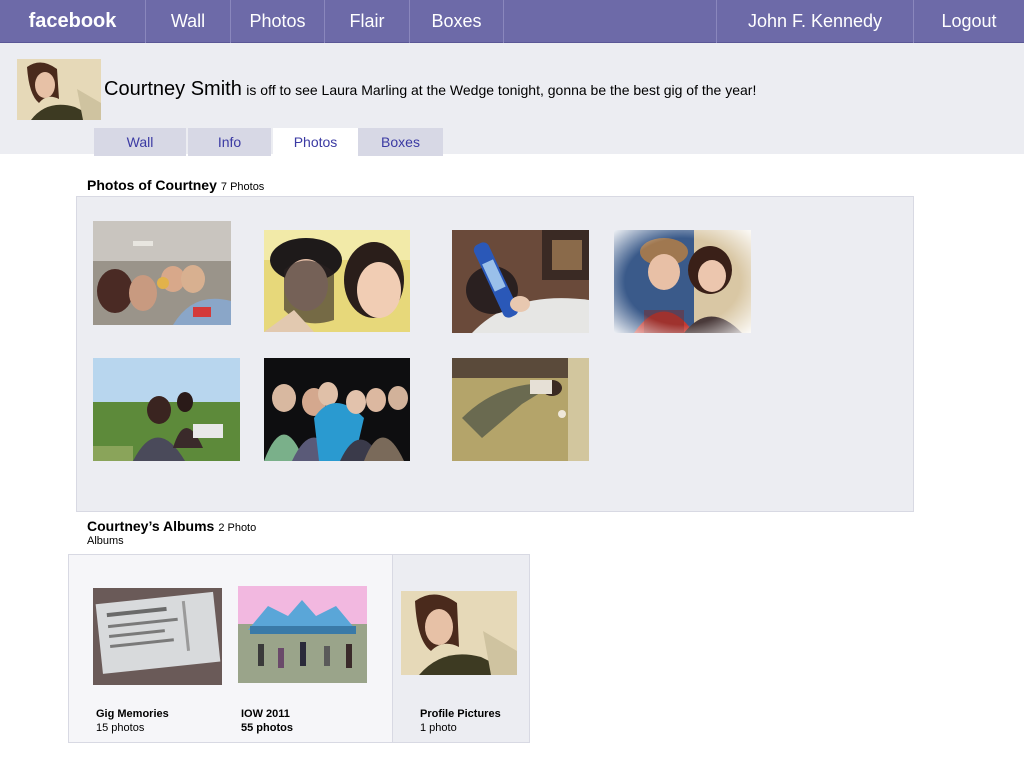 This screenshot has width=1024, height=768. I want to click on album-name: IOW 2011, so click(265, 714).